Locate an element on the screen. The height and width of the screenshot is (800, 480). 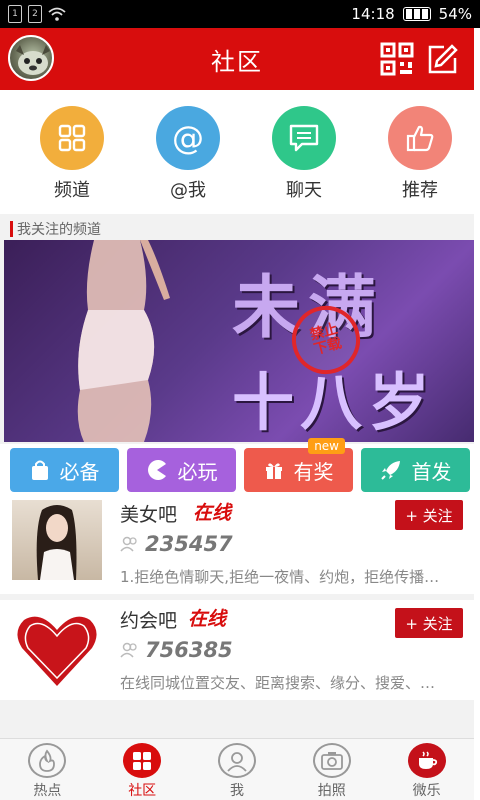
battery-level: 54% is located at coordinates (455, 14).